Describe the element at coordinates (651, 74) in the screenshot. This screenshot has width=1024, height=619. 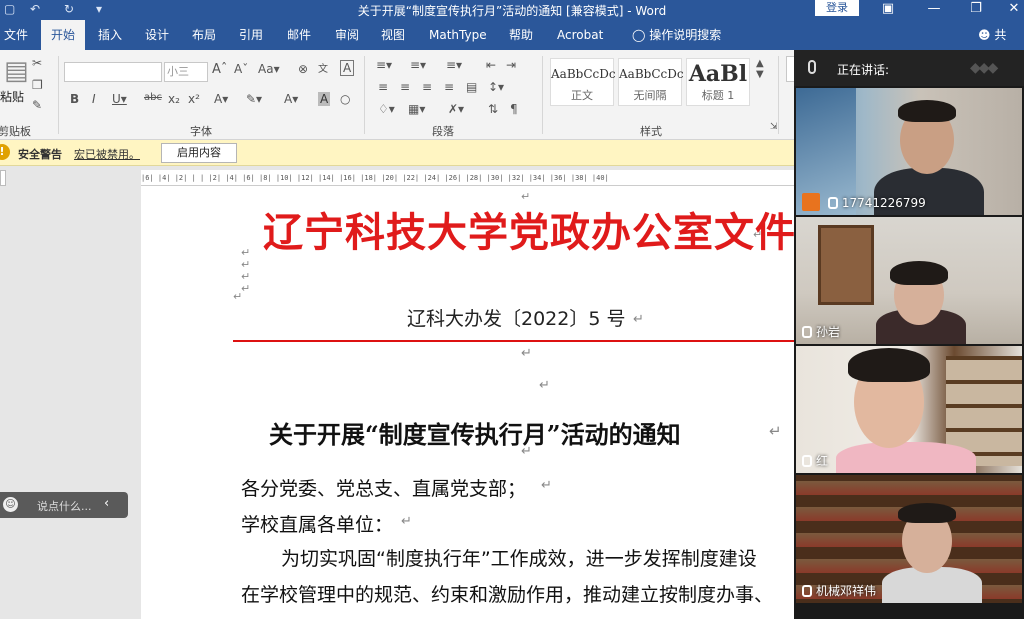
I see `style-no-spacing-preview: AaBbCcDc` at that location.